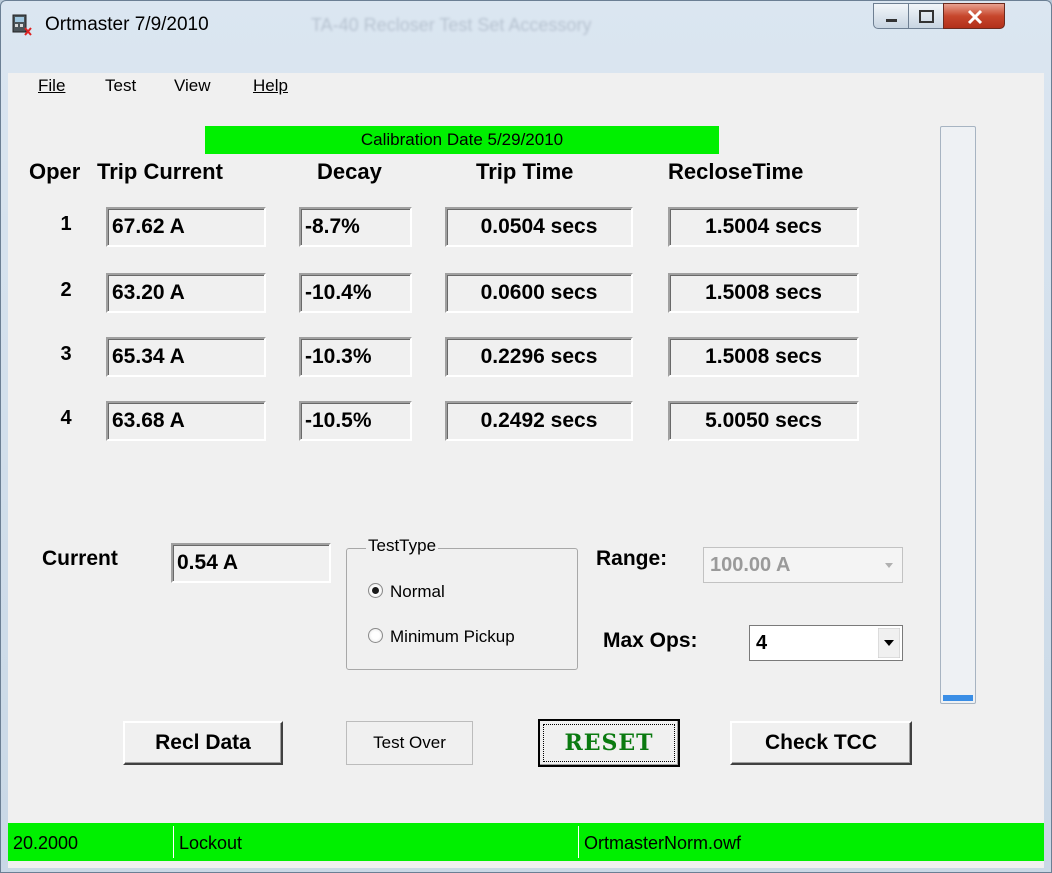 This screenshot has height=873, width=1052. I want to click on background-window-title: TA-40 Recloser Test Set Accessory, so click(451, 25).